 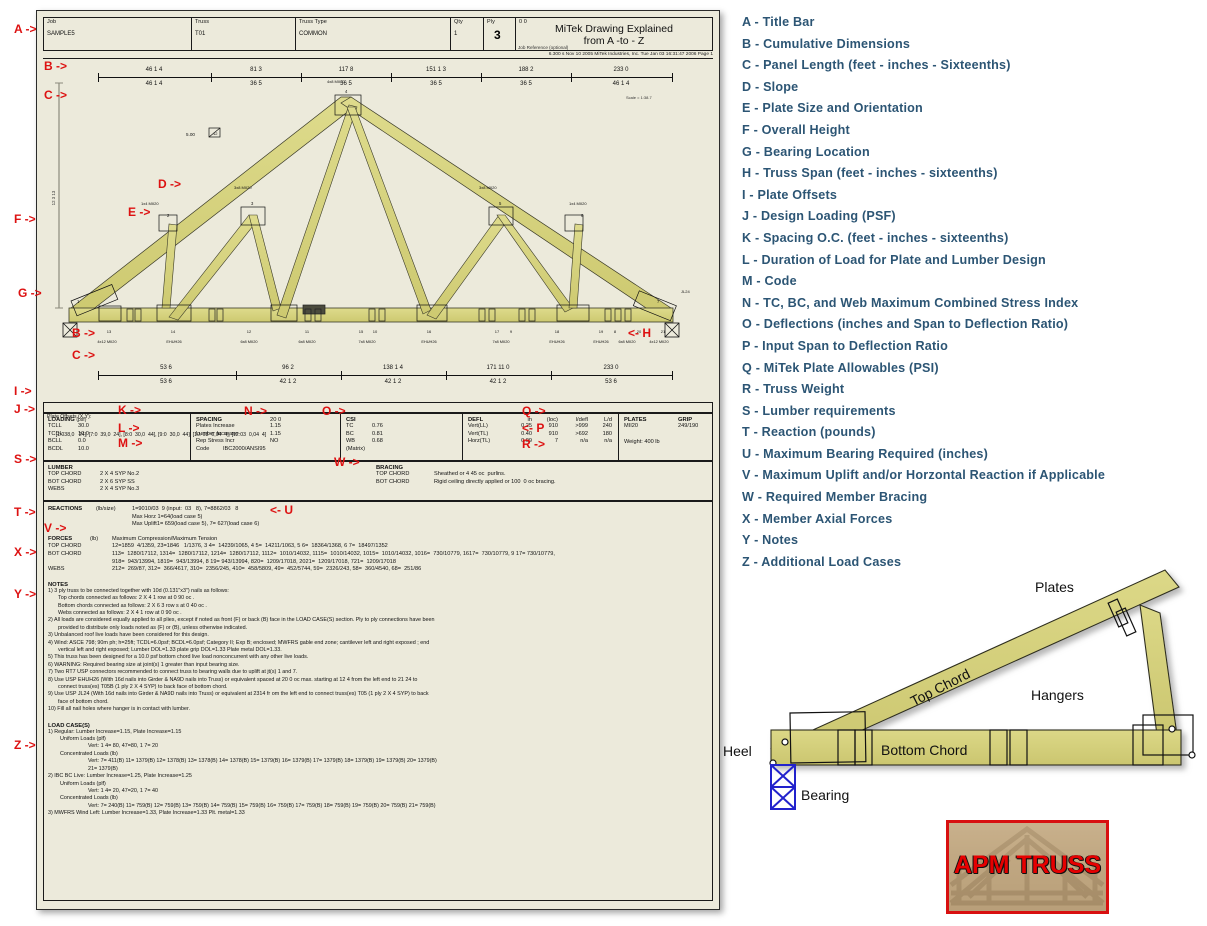 What do you see at coordinates (578, 203) in the screenshot?
I see `svg-text: 1x4 MII20` at bounding box center [578, 203].